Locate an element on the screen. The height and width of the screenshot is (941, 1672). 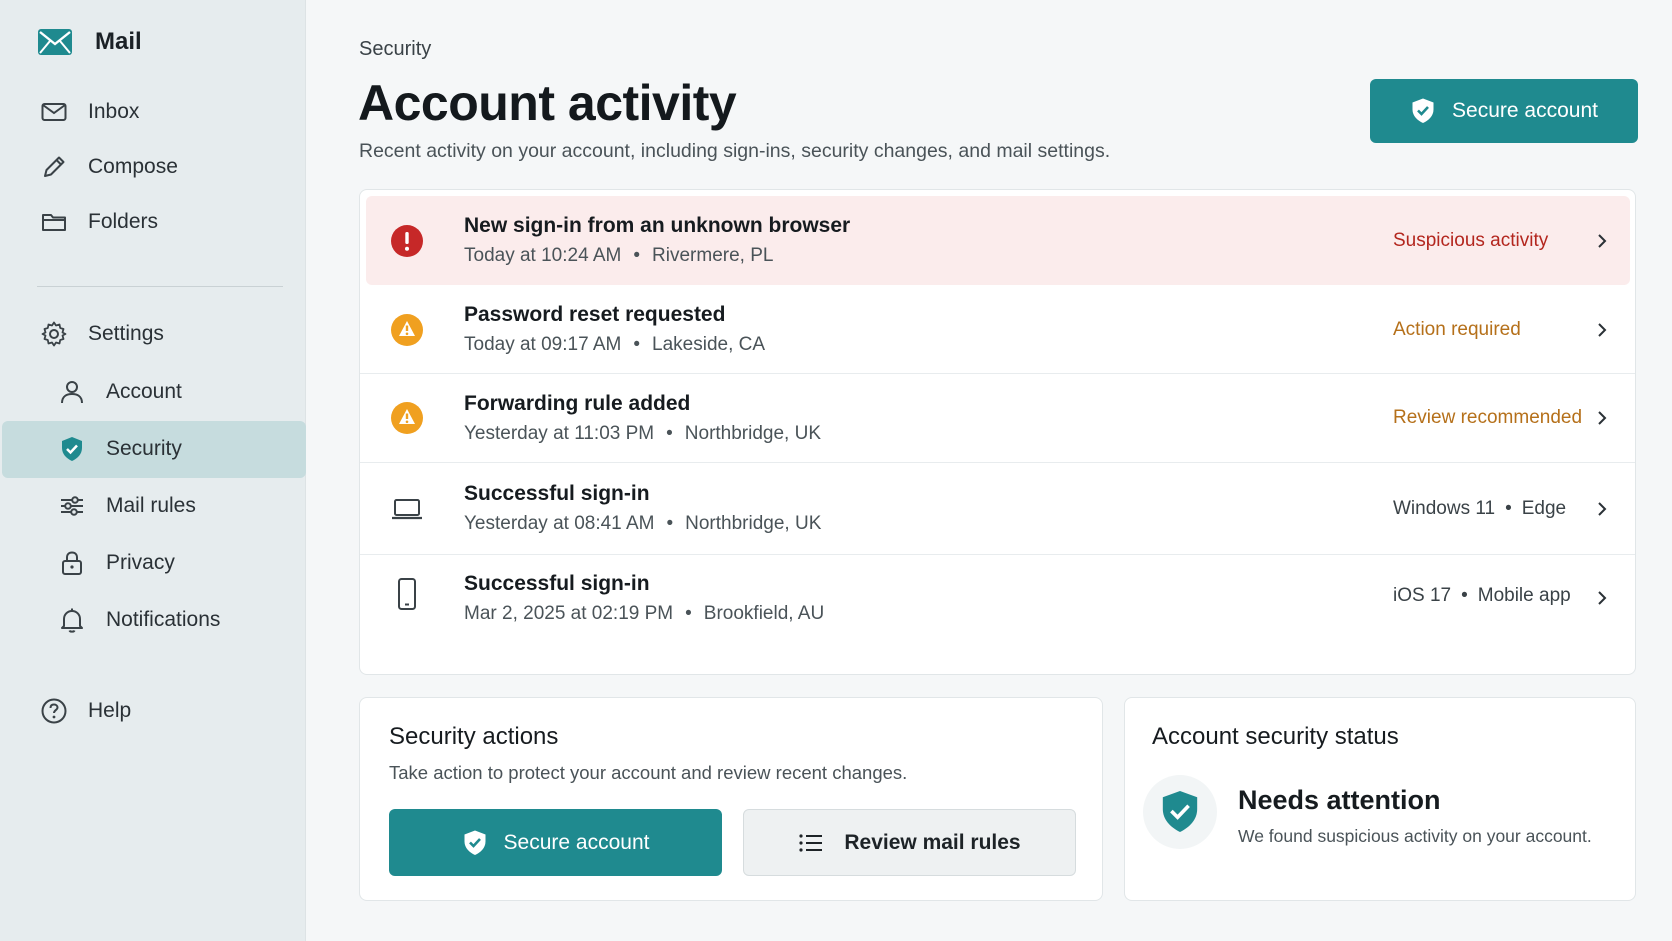
app-name: Mail is located at coordinates (118, 41).